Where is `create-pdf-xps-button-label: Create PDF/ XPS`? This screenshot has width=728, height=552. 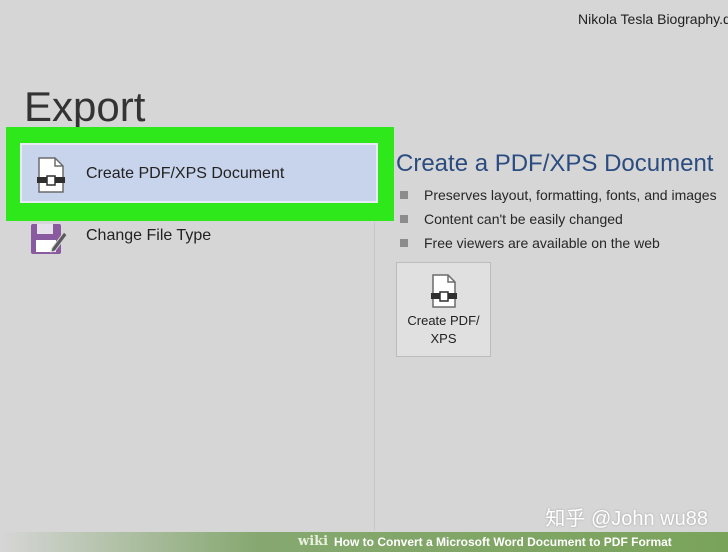 create-pdf-xps-button-label: Create PDF/ XPS is located at coordinates (443, 329).